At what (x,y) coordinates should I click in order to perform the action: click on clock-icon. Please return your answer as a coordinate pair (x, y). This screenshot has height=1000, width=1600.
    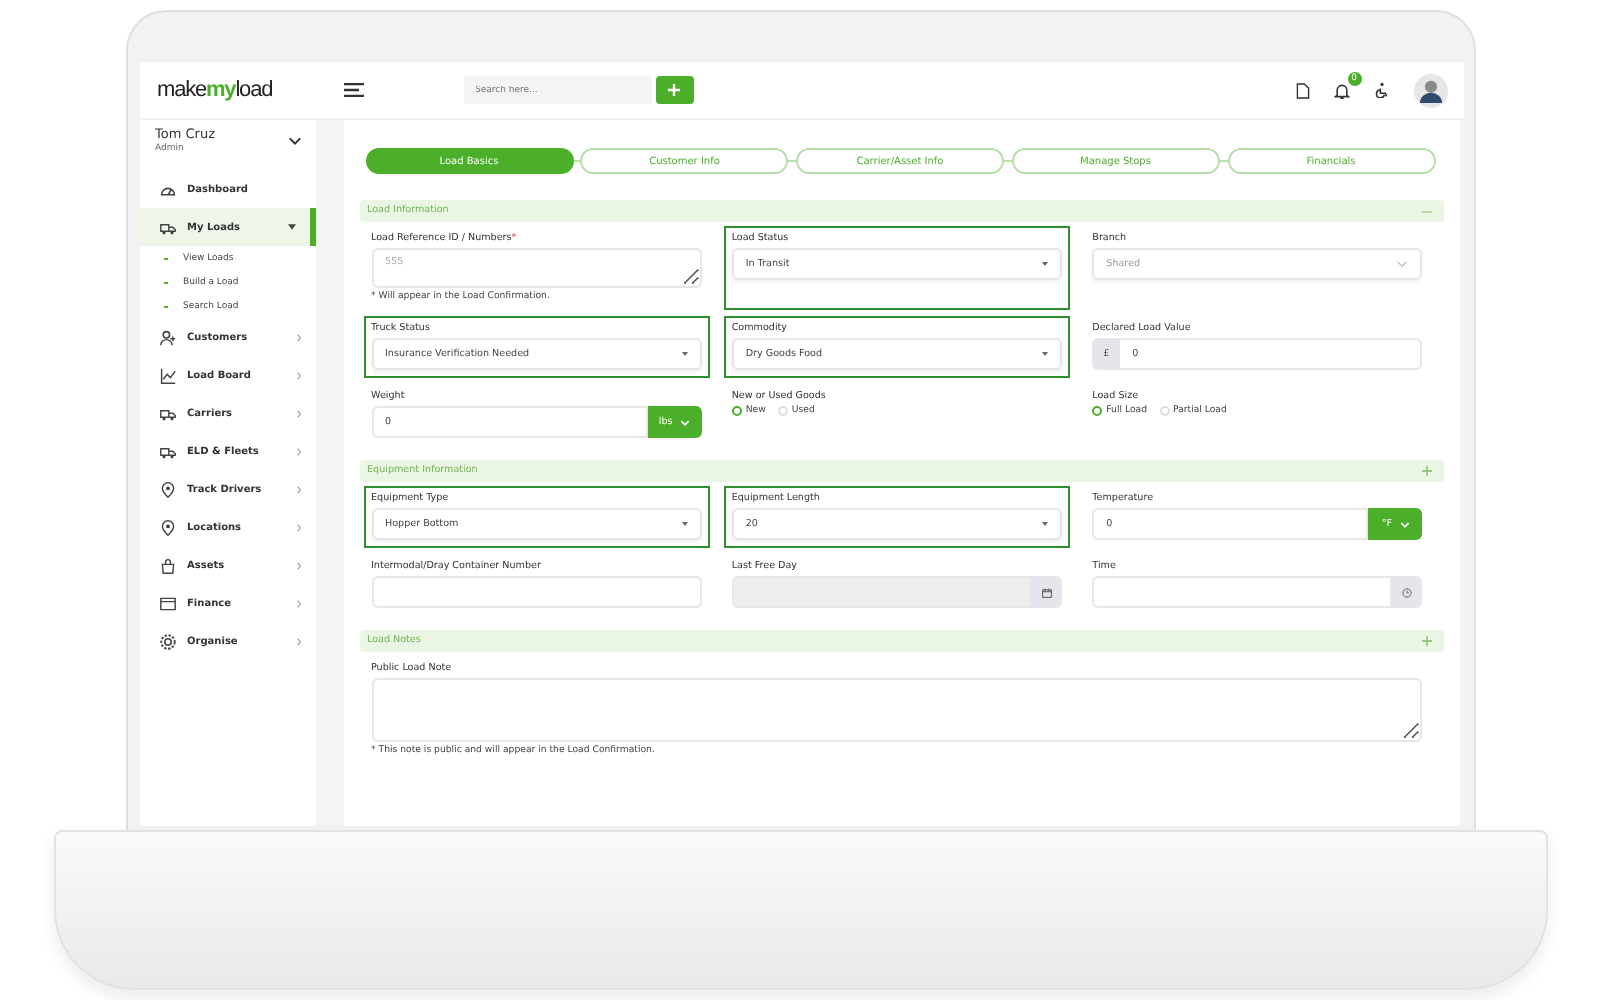
    Looking at the image, I should click on (1407, 592).